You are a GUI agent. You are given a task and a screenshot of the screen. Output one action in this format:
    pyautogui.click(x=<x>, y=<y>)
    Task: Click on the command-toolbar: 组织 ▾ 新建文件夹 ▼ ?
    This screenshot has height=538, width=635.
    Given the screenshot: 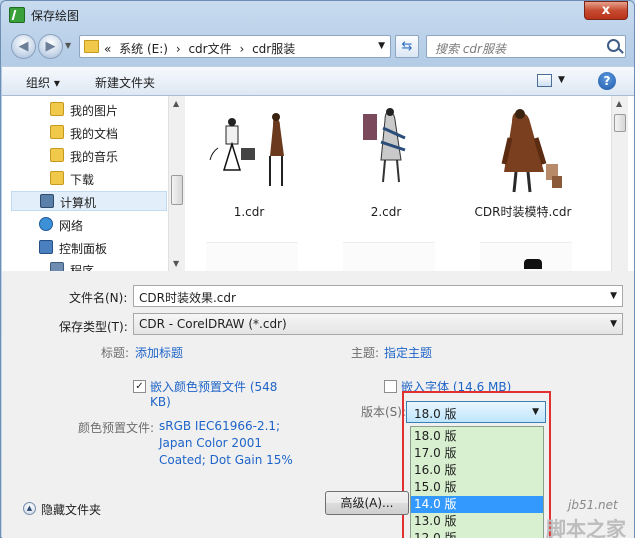 What is the action you would take?
    pyautogui.click(x=318, y=81)
    